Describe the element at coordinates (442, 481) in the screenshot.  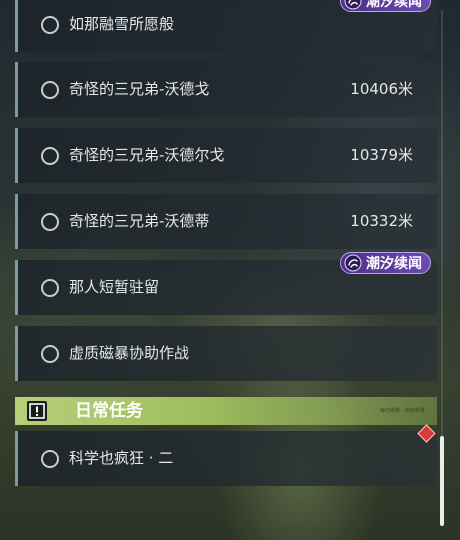
I see `scrollbar-thumb` at that location.